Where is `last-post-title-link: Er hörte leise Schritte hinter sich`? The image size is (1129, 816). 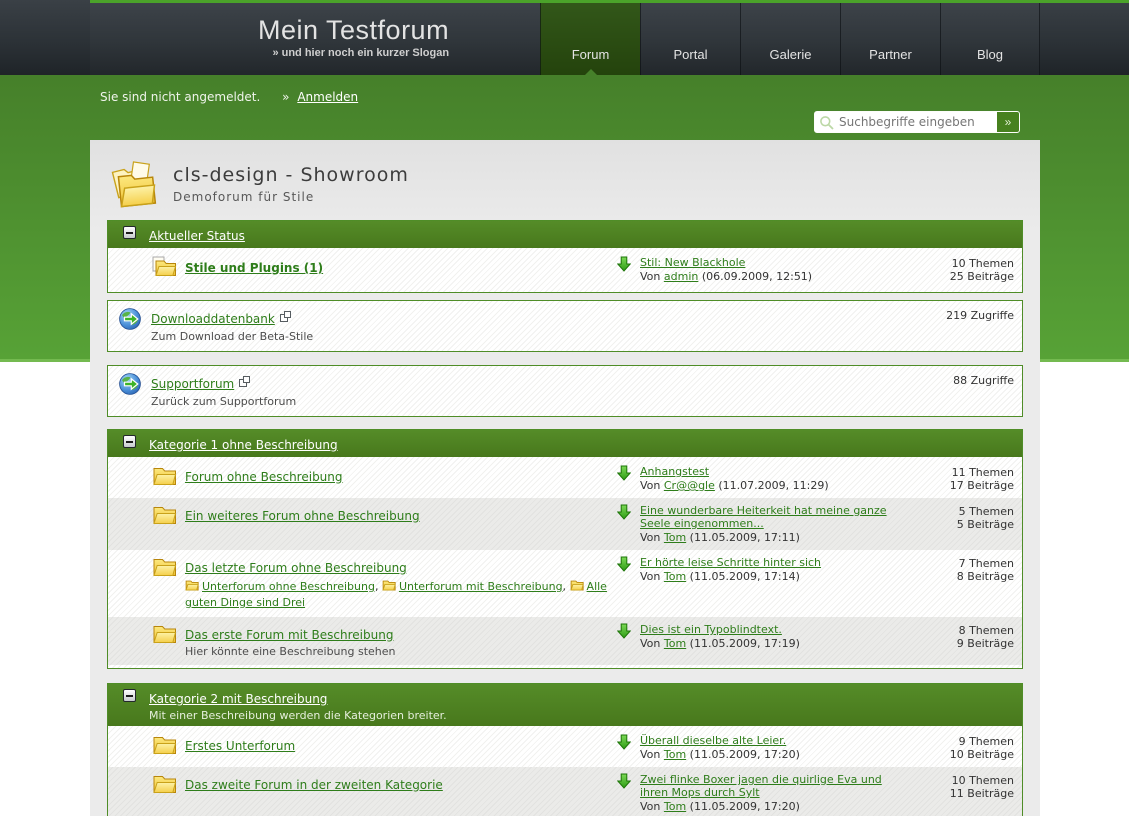 last-post-title-link: Er hörte leise Schritte hinter sich is located at coordinates (730, 562).